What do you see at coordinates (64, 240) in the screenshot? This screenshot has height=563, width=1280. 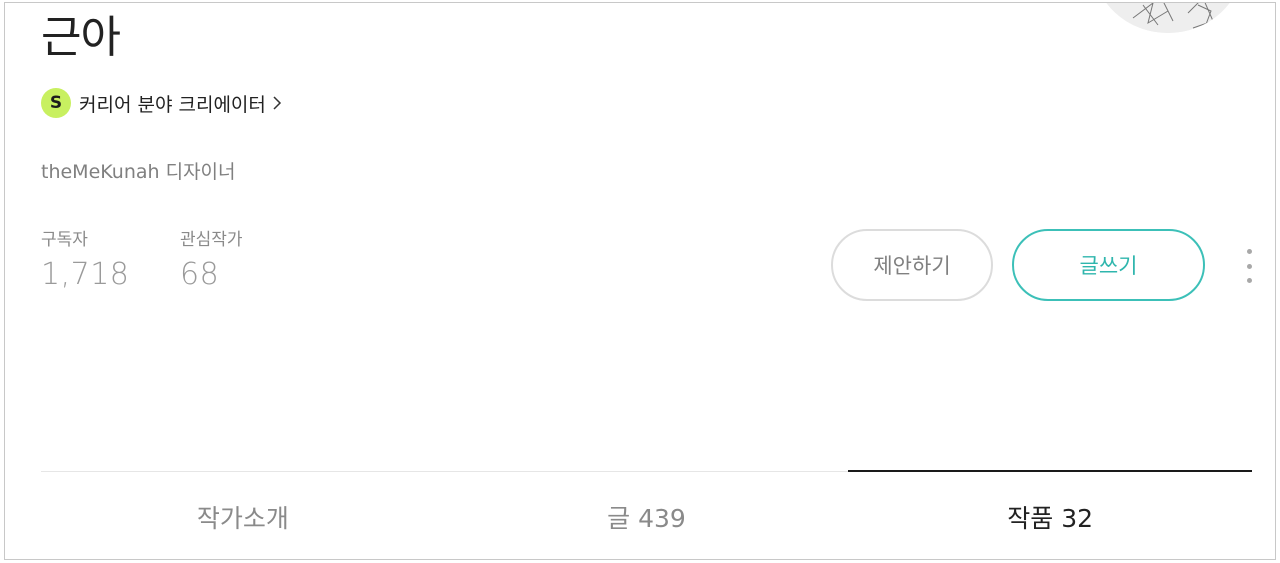 I see `subscriber-label: 구독자` at bounding box center [64, 240].